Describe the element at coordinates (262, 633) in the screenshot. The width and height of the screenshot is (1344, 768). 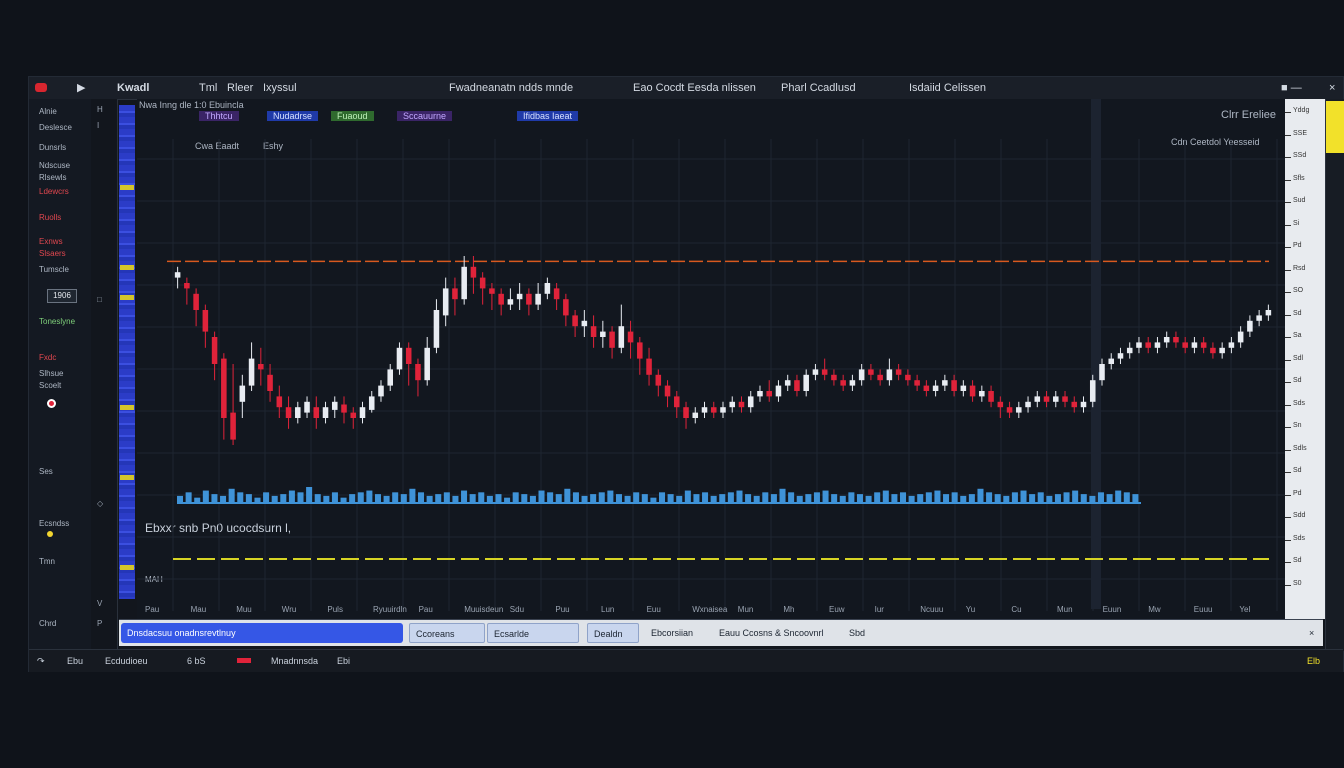
I see `tab-0: Dnsdacsuu onadnsrevtlnuy` at that location.